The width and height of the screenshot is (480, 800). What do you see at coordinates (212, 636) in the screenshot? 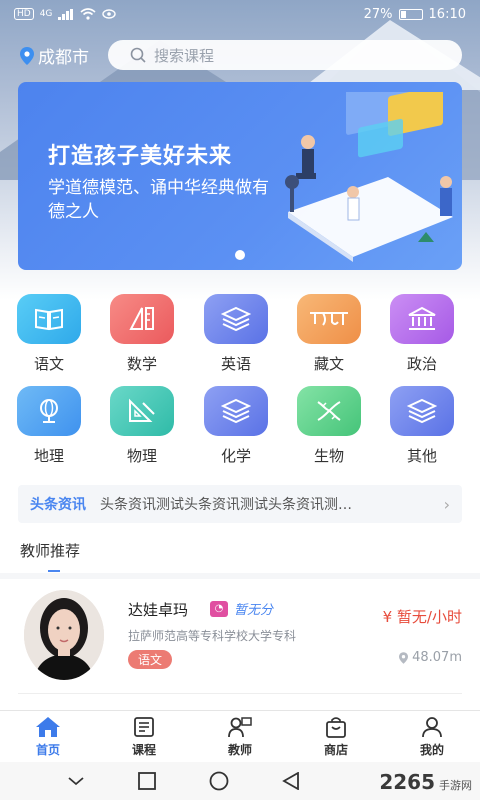
I see `teacher-school: 拉萨师范高等专科学校大学专科` at bounding box center [212, 636].